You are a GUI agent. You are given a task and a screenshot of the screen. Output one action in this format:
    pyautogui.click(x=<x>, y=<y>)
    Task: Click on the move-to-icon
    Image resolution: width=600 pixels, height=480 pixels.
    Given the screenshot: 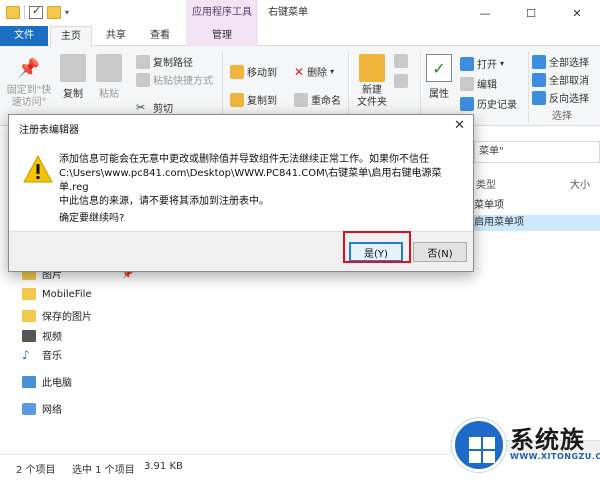 What is the action you would take?
    pyautogui.click(x=237, y=71)
    